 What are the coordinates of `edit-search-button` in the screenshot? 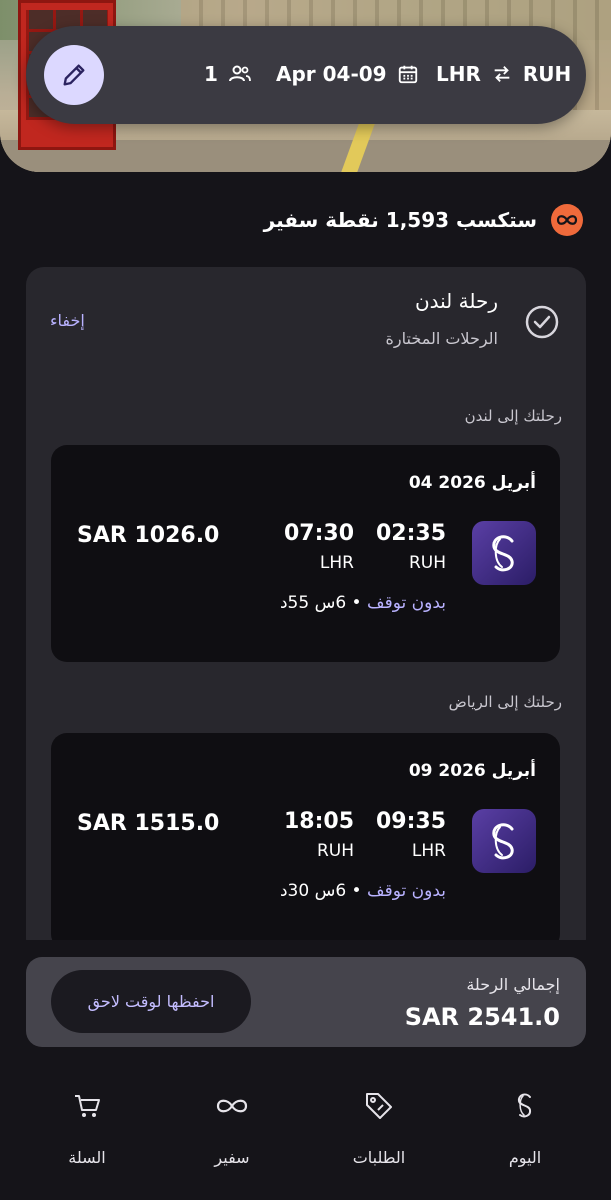 It's located at (74, 75).